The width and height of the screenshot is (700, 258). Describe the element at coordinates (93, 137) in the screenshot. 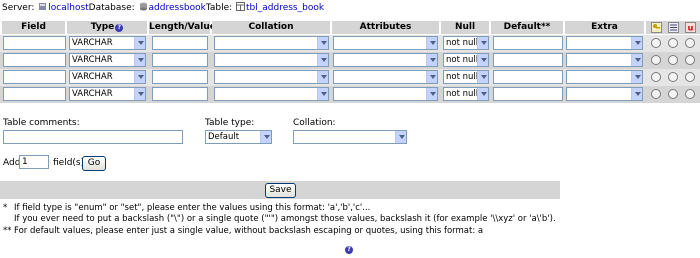

I see `table-comments-input` at that location.